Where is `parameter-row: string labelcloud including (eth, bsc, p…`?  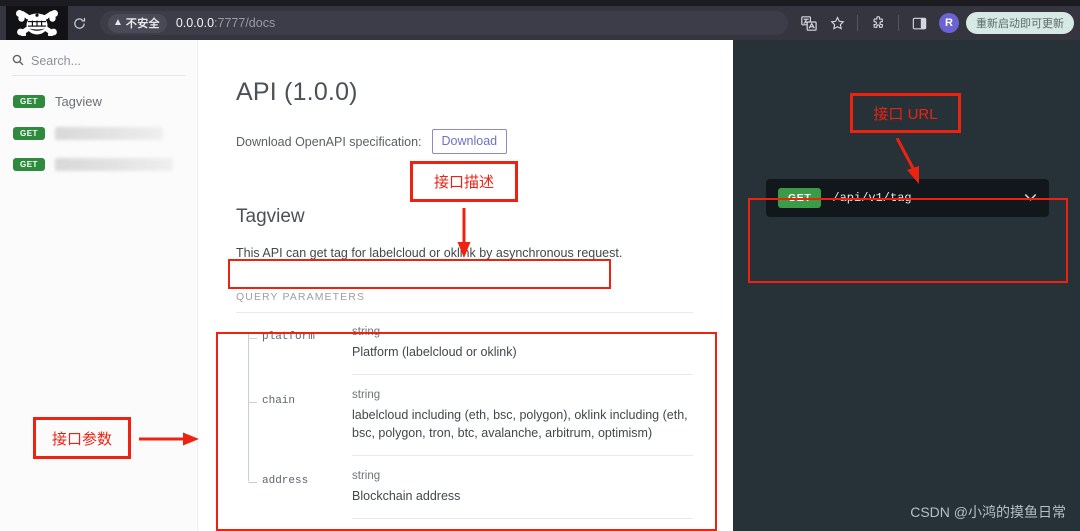 parameter-row: string labelcloud including (eth, bsc, p… is located at coordinates (522, 422).